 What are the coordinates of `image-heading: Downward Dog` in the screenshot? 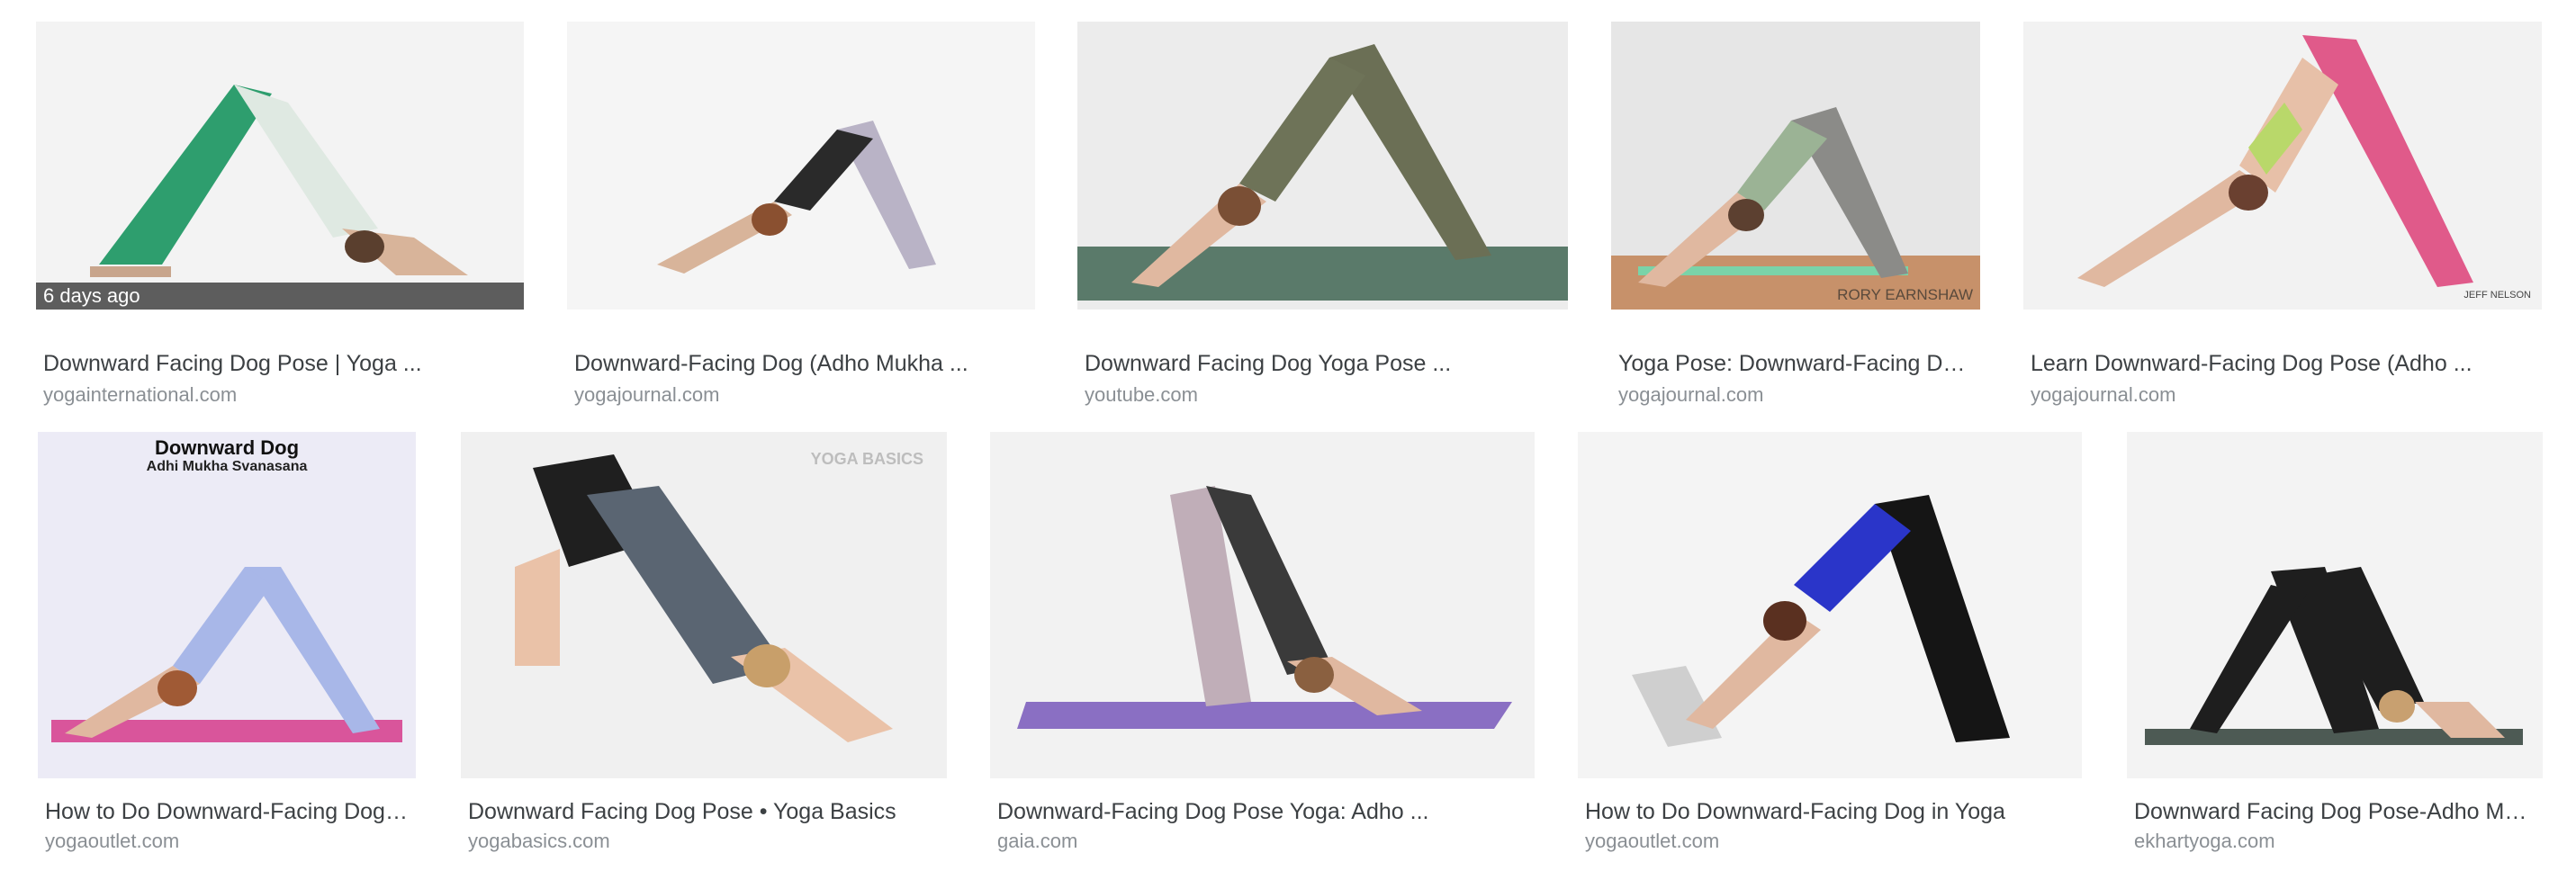 It's located at (227, 447).